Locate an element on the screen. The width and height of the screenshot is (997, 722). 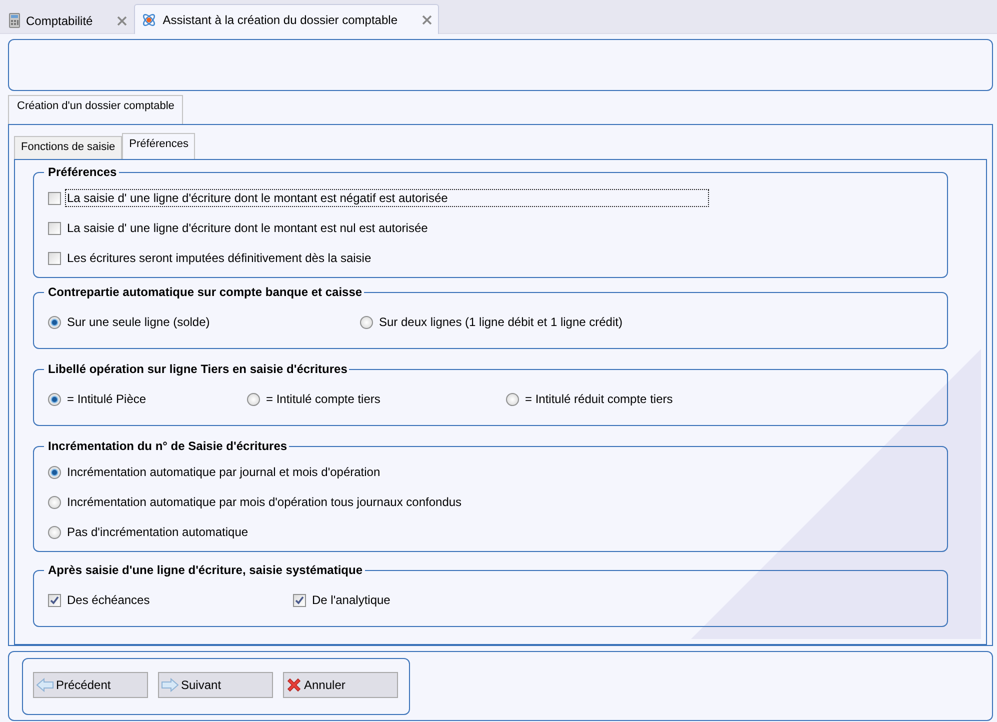
document-tab: Assistant à la création du dossier comptable is located at coordinates (286, 19).